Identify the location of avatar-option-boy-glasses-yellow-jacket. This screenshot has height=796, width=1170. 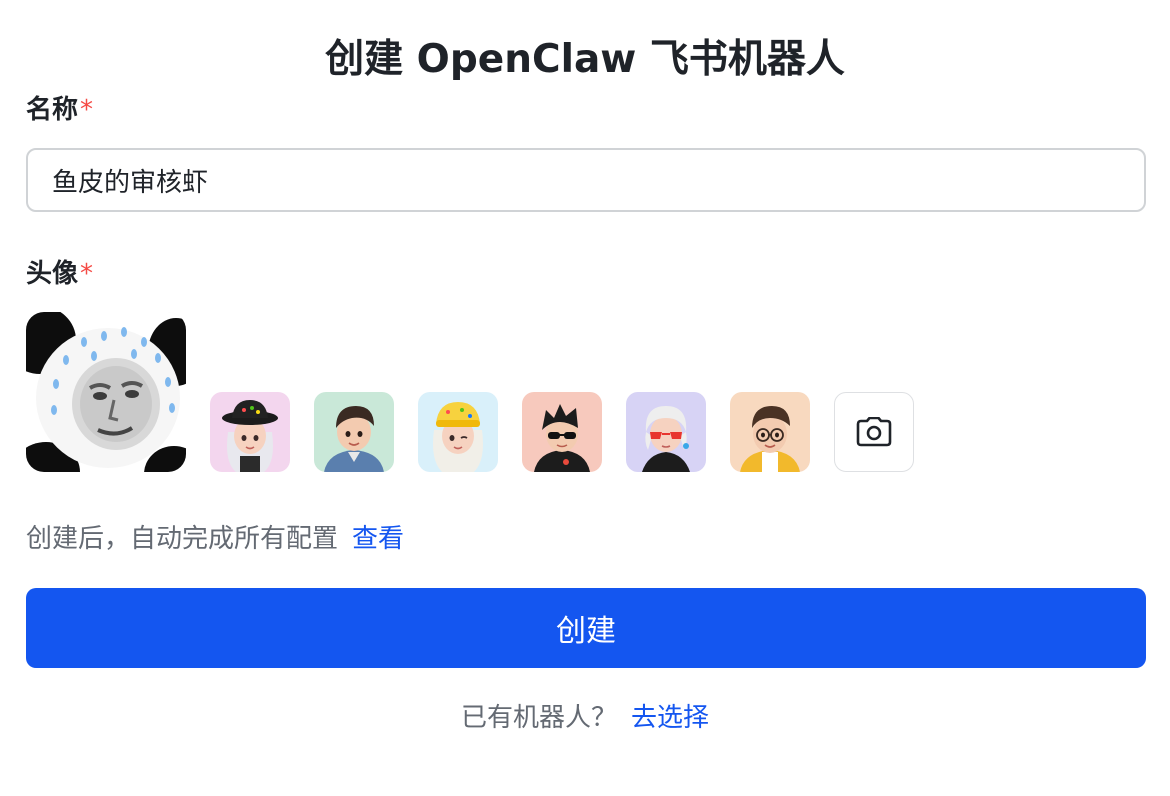
(770, 432).